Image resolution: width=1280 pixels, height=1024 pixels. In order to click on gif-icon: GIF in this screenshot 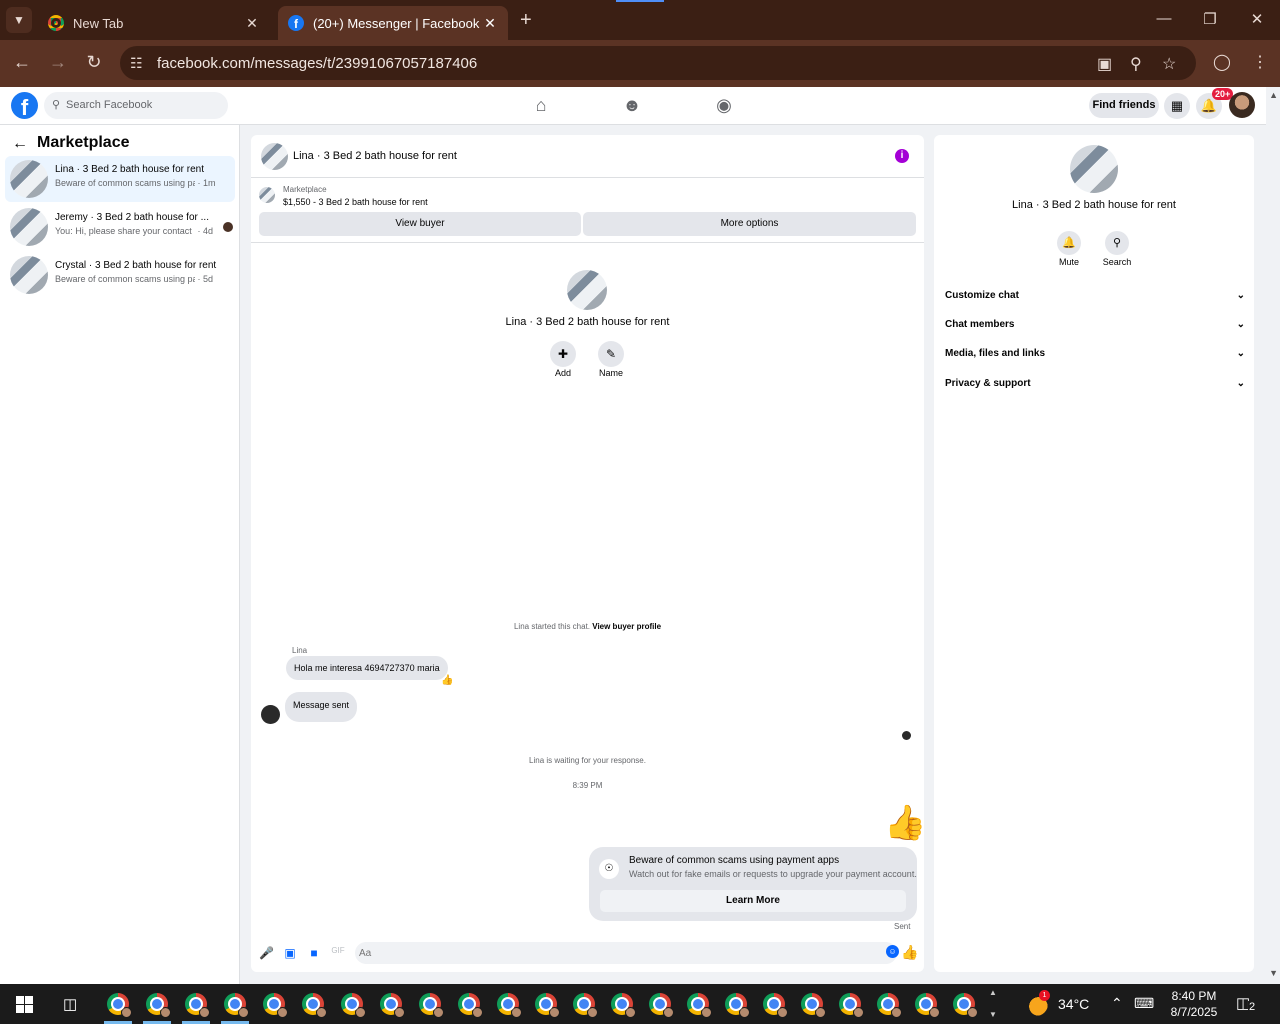, I will do `click(338, 950)`.